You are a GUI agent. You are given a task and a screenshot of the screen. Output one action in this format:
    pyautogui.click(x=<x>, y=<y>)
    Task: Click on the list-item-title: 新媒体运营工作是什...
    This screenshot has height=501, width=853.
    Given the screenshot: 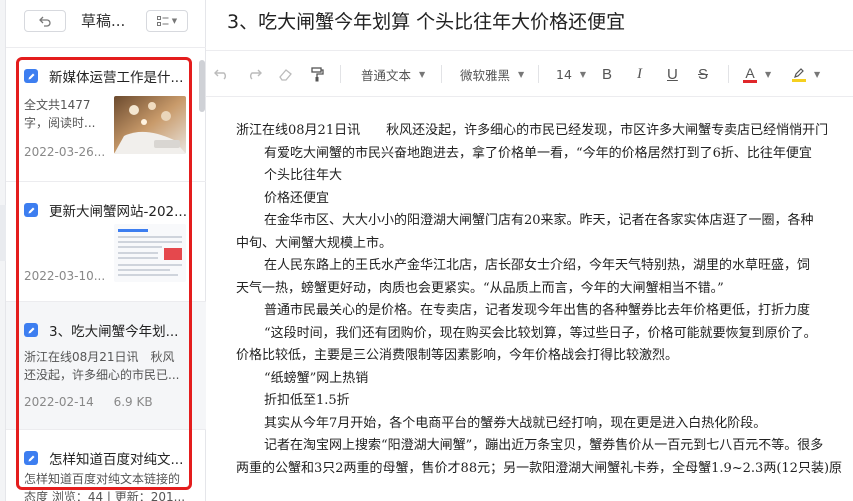 What is the action you would take?
    pyautogui.click(x=116, y=78)
    